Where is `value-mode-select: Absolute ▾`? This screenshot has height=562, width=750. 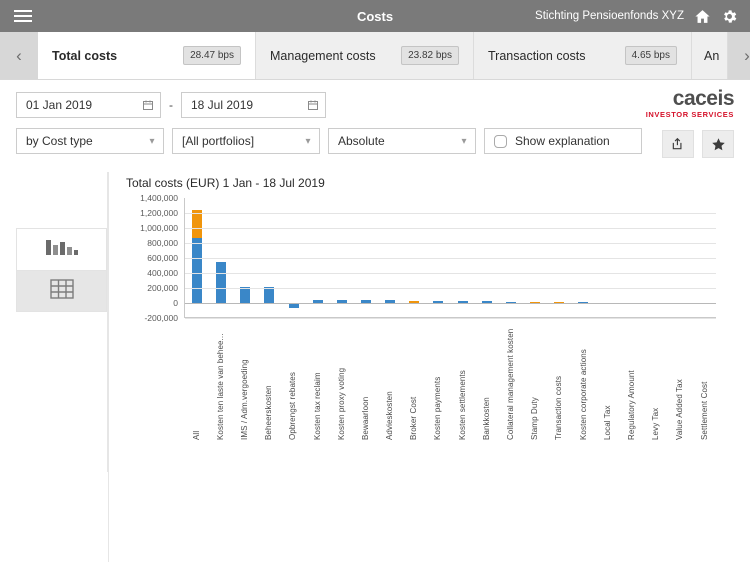
value-mode-select: Absolute ▾ is located at coordinates (402, 141).